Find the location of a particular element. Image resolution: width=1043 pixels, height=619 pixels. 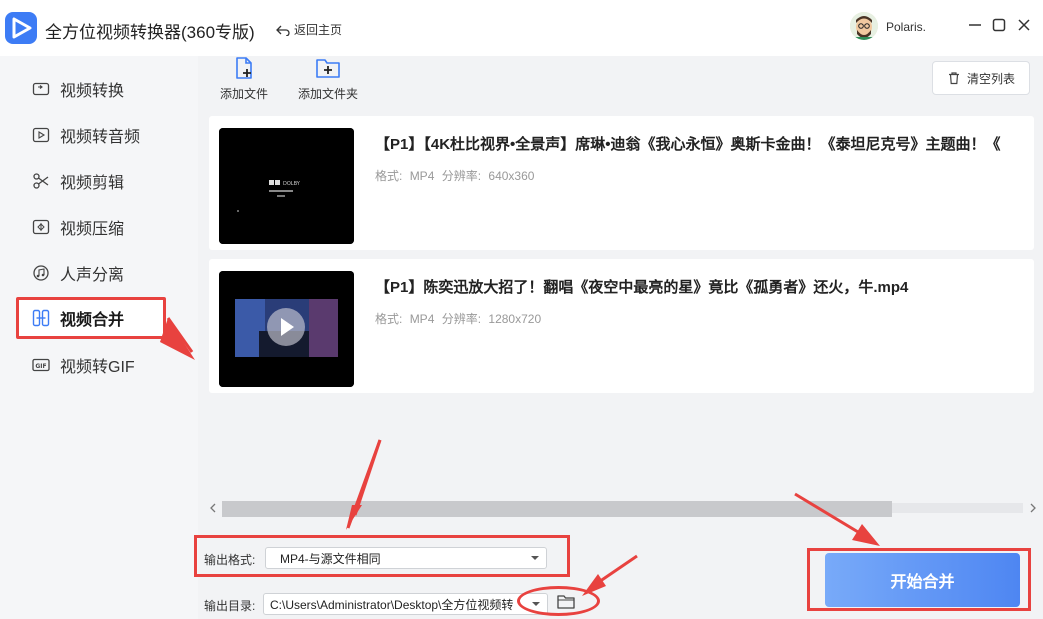

maximize-button is located at coordinates (999, 25).